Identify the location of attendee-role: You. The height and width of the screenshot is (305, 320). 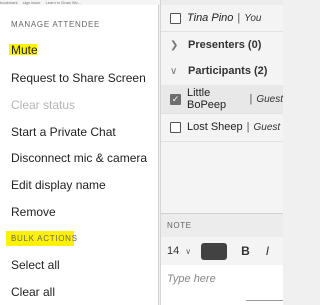
(253, 18).